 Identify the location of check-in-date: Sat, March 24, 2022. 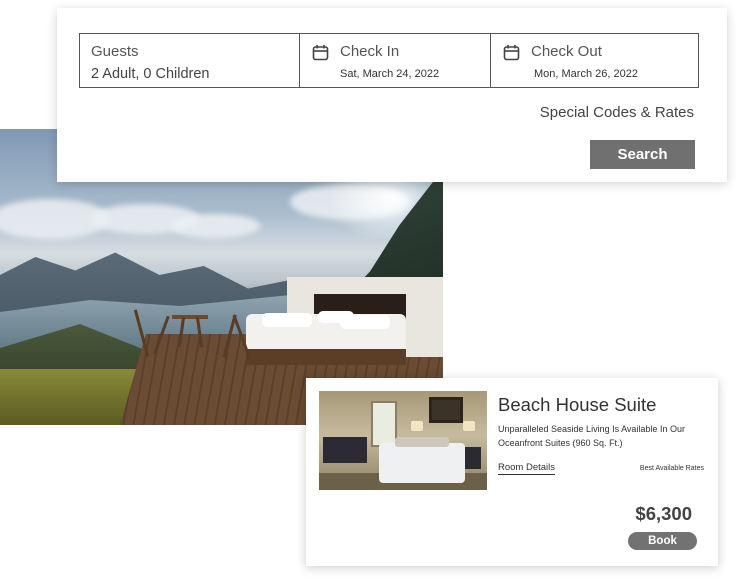
(390, 74).